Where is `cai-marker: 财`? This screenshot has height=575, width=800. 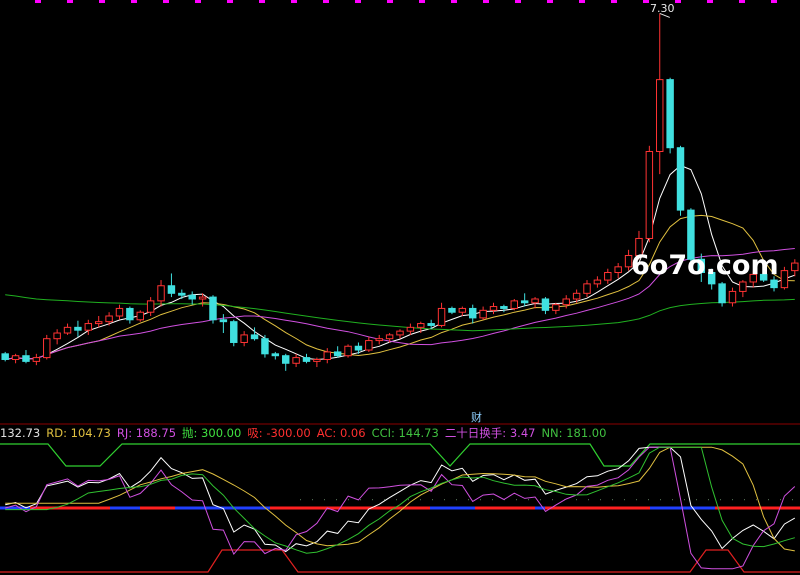
cai-marker: 财 is located at coordinates (476, 417).